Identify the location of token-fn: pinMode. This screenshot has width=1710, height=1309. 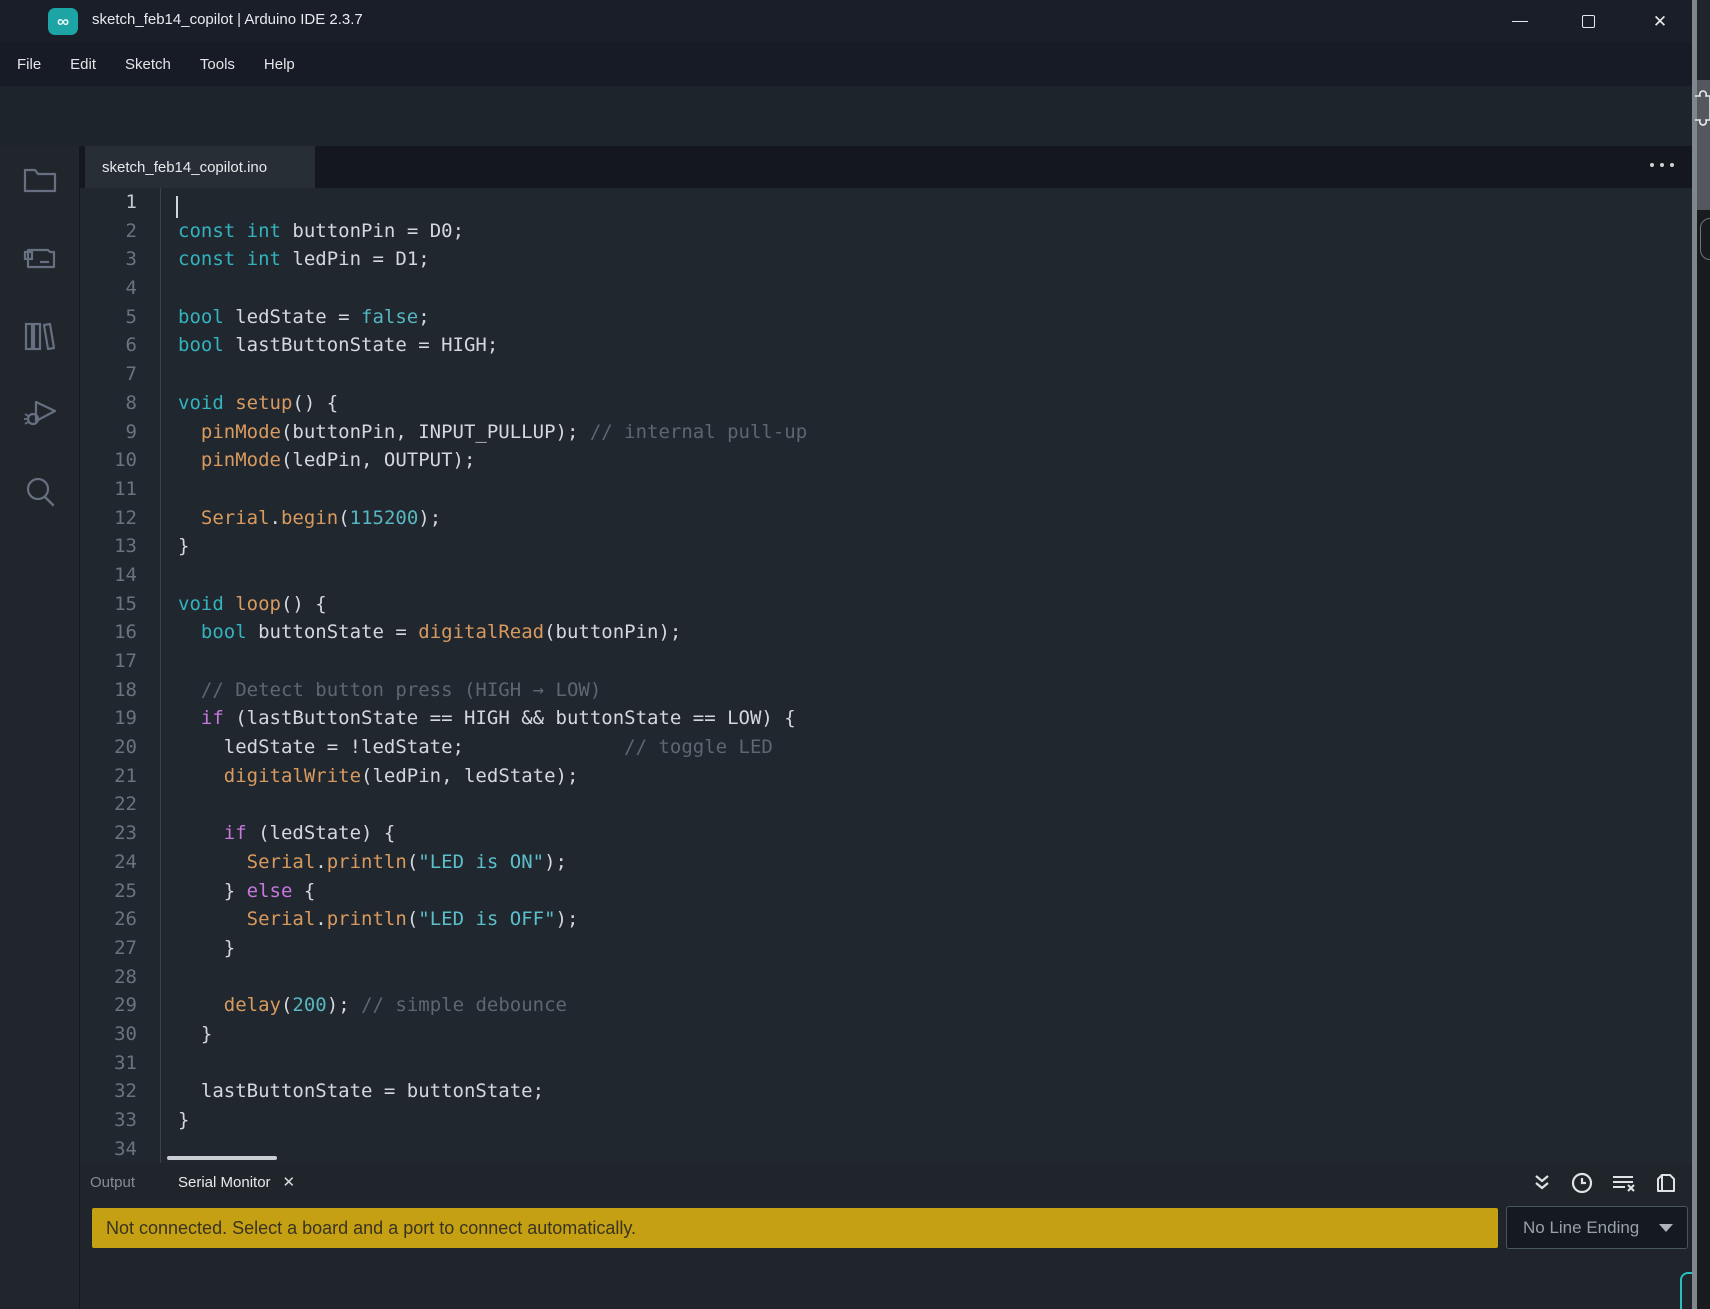
(240, 431).